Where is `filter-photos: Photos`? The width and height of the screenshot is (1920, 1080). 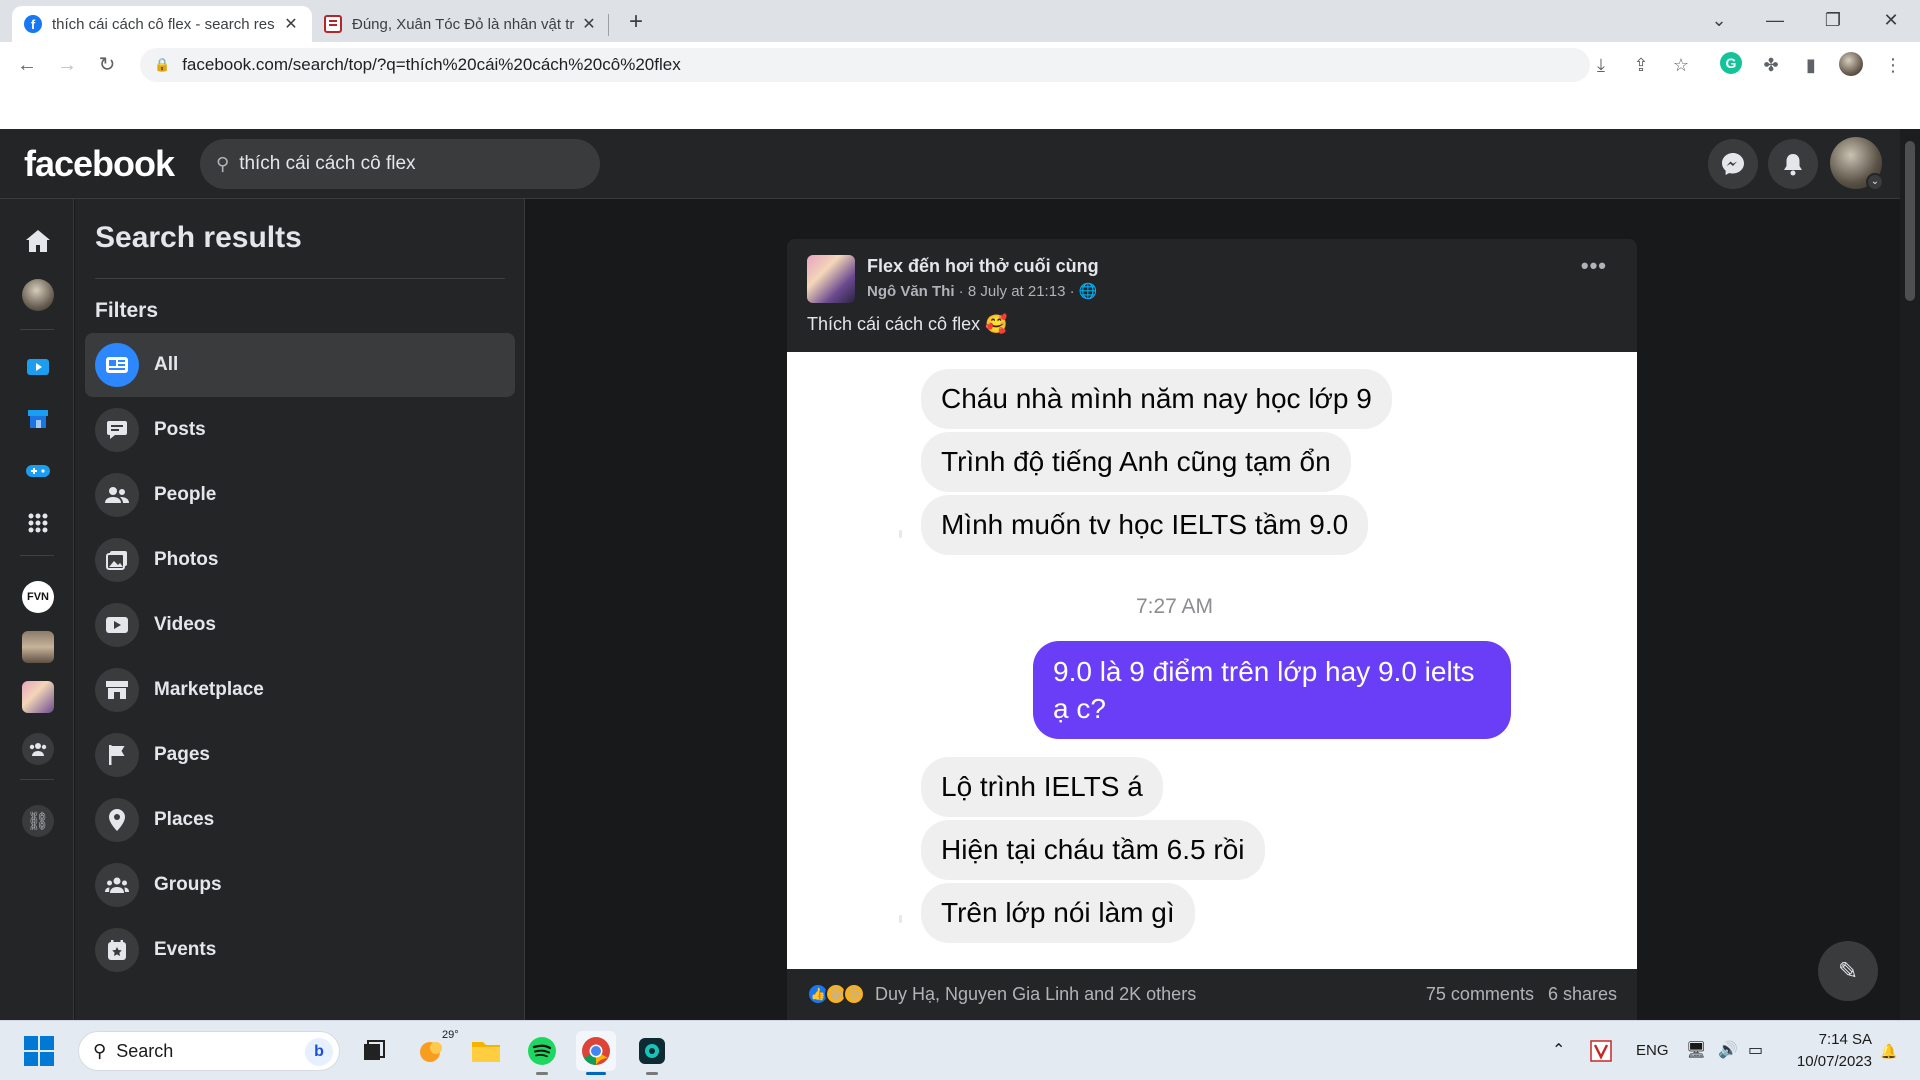 filter-photos: Photos is located at coordinates (300, 560).